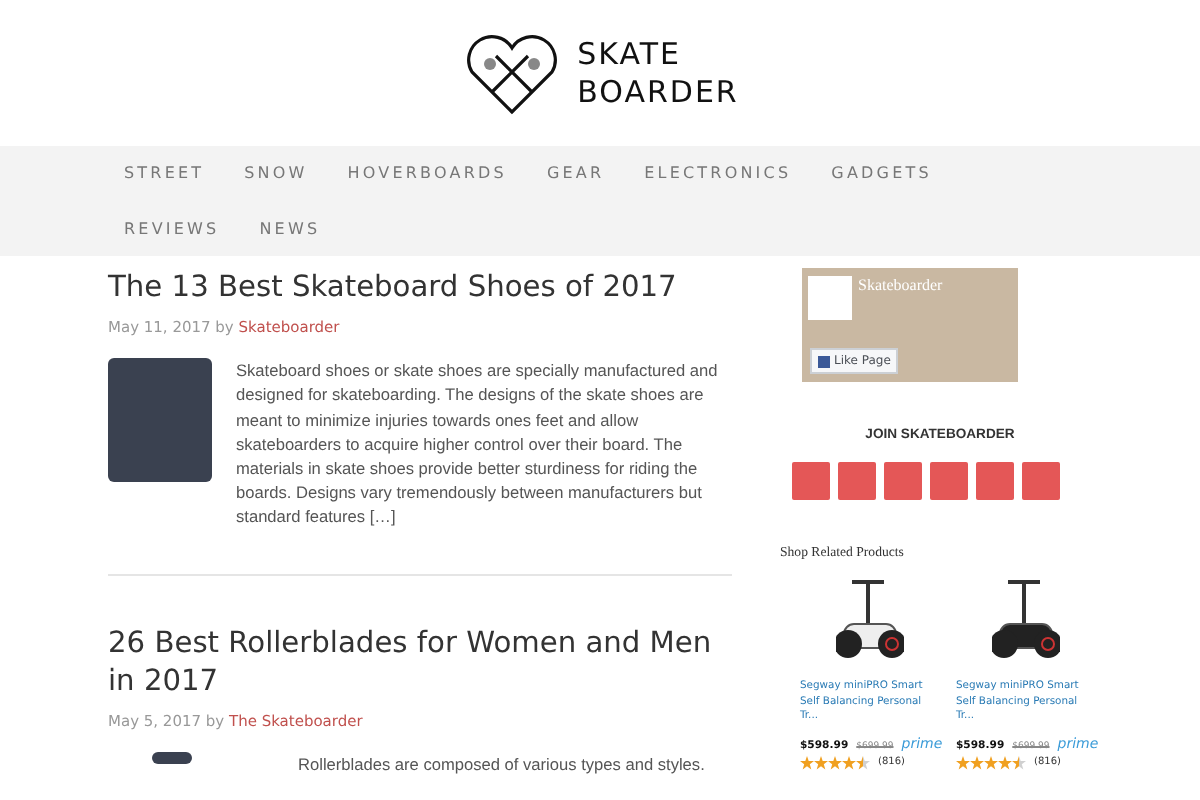 The width and height of the screenshot is (1200, 800). What do you see at coordinates (718, 173) in the screenshot?
I see `nav-link: ELECTRONICS` at bounding box center [718, 173].